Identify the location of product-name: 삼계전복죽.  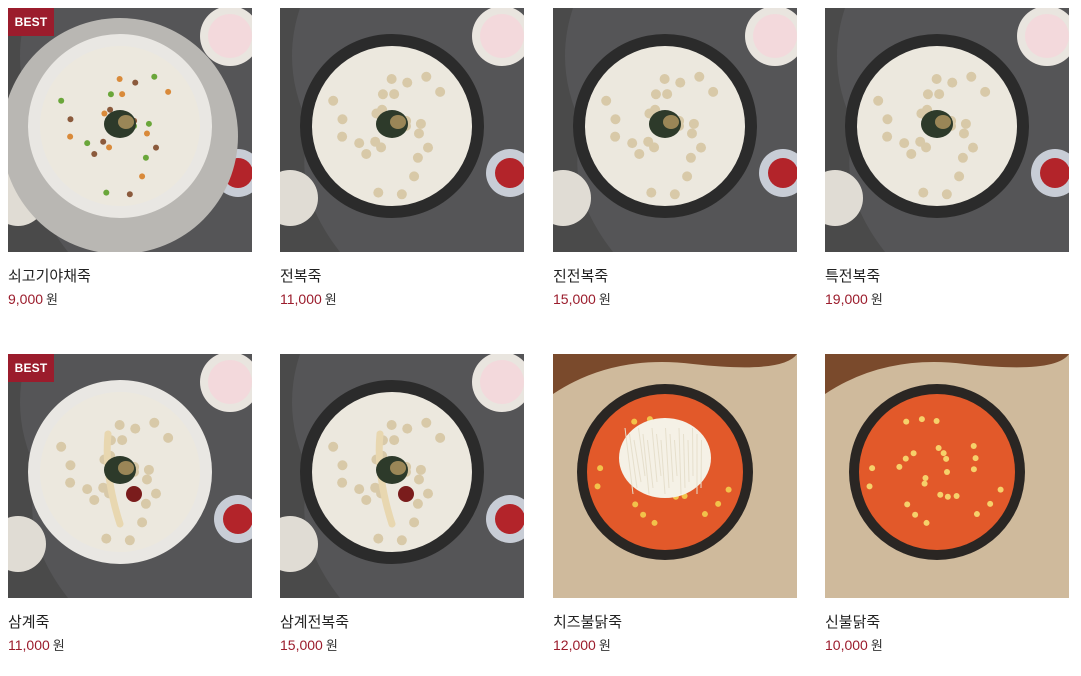
(402, 622).